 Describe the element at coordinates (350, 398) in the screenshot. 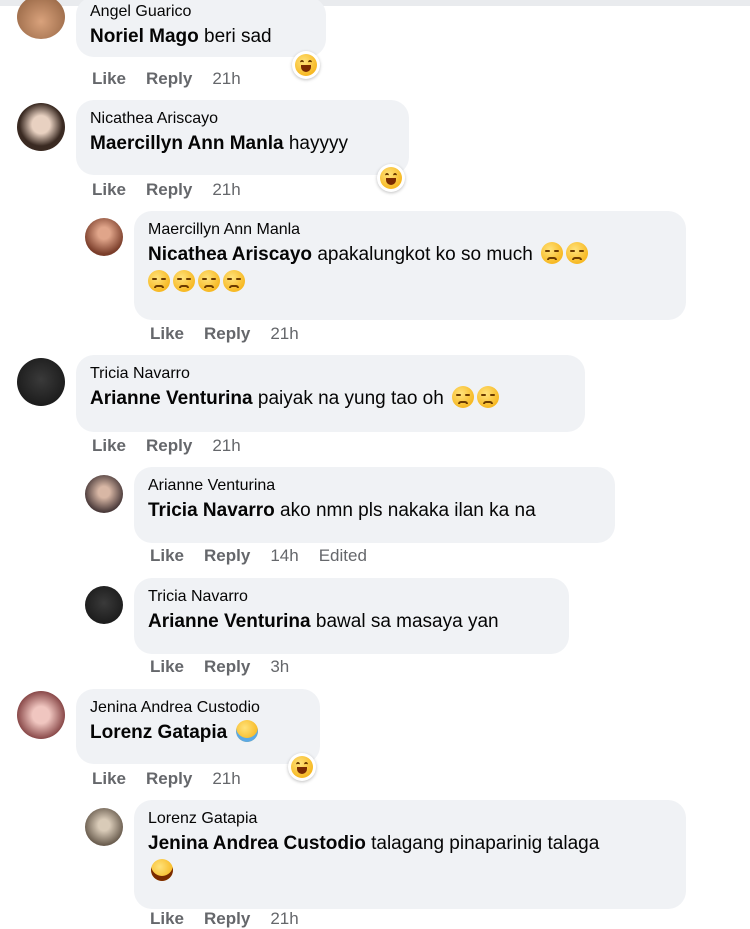

I see `comment-text: paiyak na yung tao oh` at that location.